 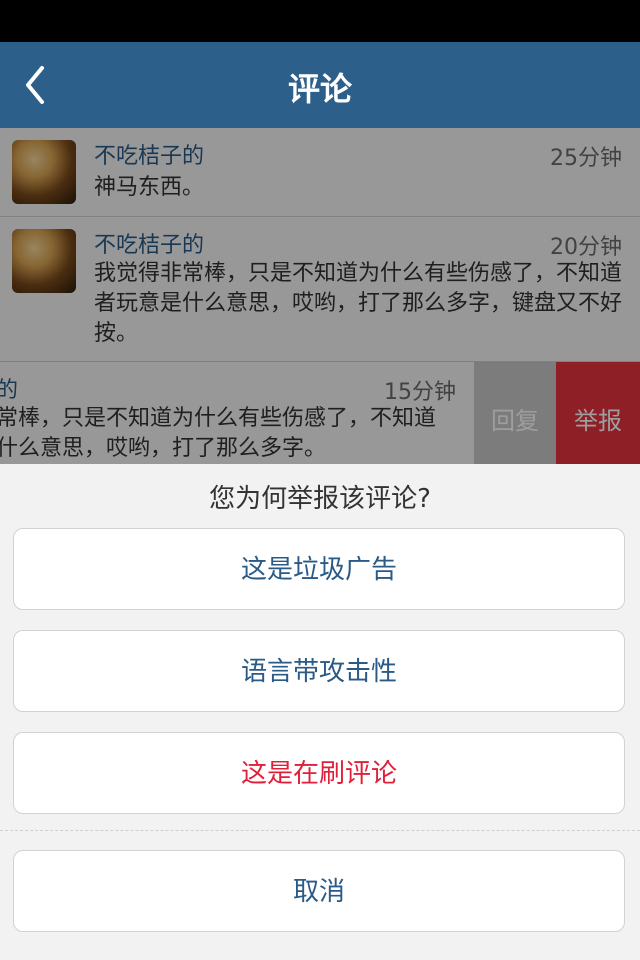 What do you see at coordinates (319, 773) in the screenshot?
I see `report-option-flooding: 这是在刷评论` at bounding box center [319, 773].